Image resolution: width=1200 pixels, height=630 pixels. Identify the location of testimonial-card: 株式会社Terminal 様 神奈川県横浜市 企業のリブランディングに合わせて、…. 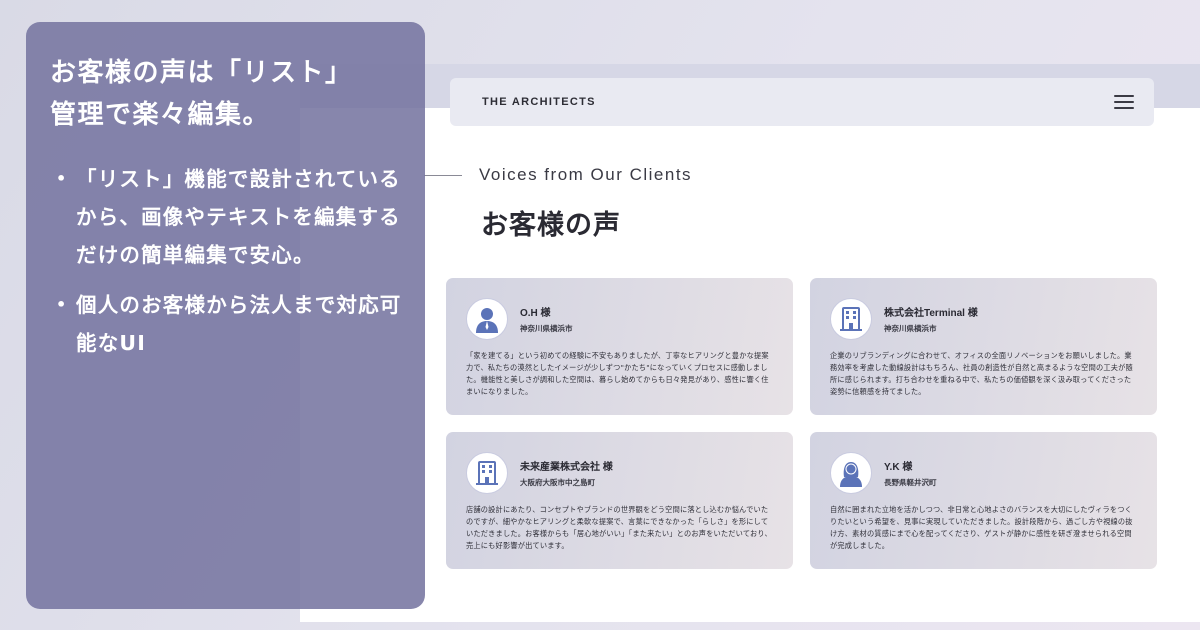
(983, 346).